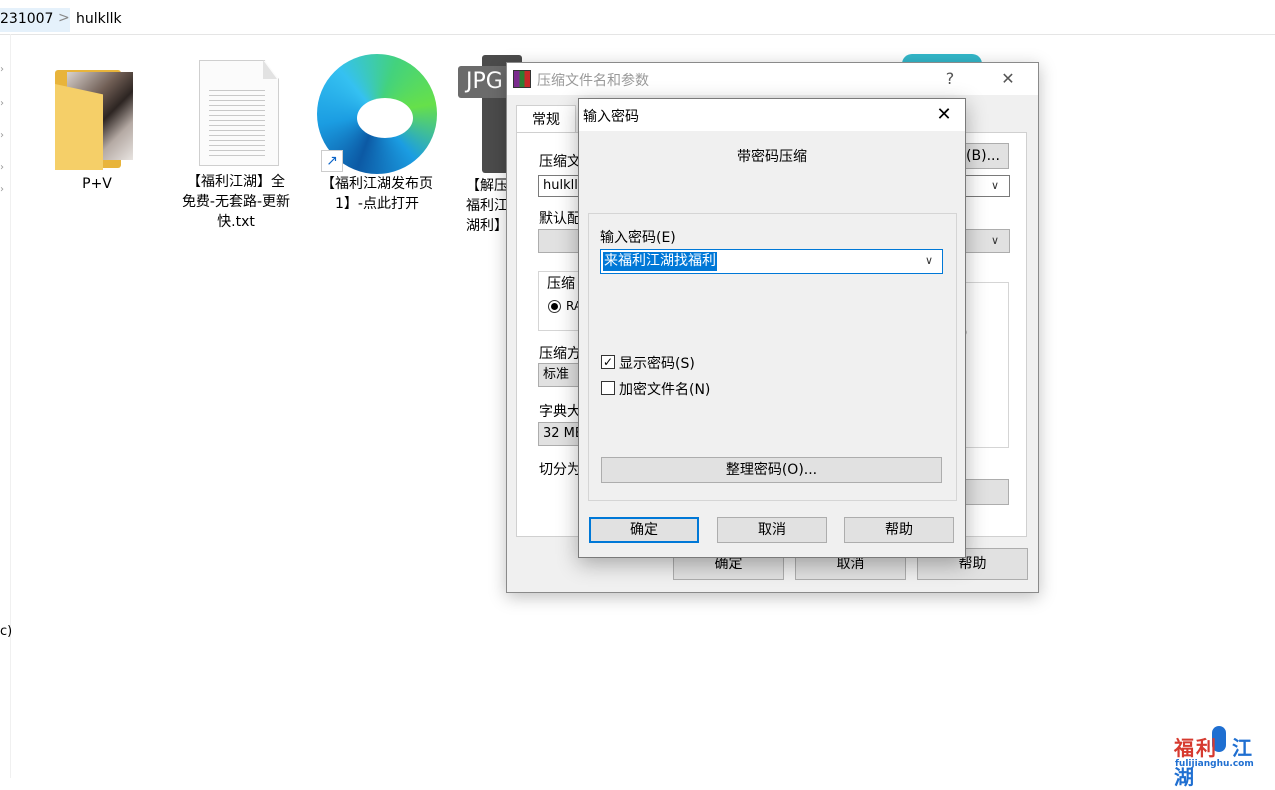 The image size is (1275, 790). Describe the element at coordinates (593, 81) in the screenshot. I see `archive-dialog-title: 压缩文件名和参数` at that location.